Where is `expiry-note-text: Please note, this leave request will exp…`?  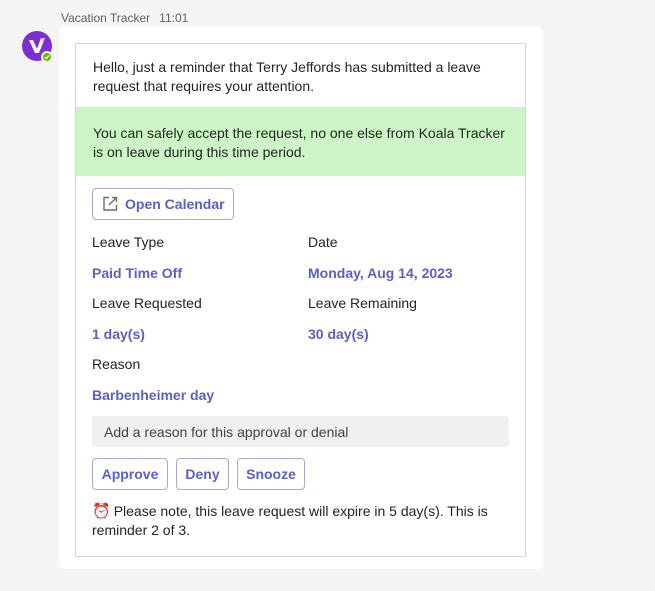 expiry-note-text: Please note, this leave request will exp… is located at coordinates (290, 520).